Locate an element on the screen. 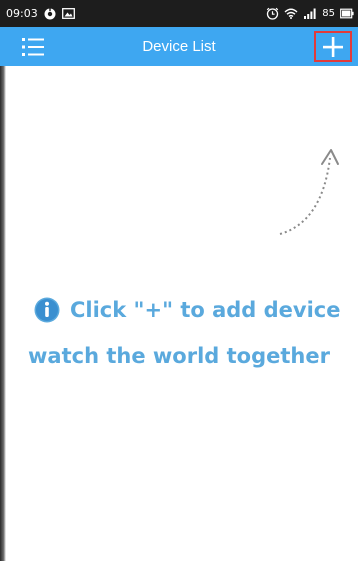 Image resolution: width=358 pixels, height=561 pixels. status-left: 09:03 is located at coordinates (40, 13).